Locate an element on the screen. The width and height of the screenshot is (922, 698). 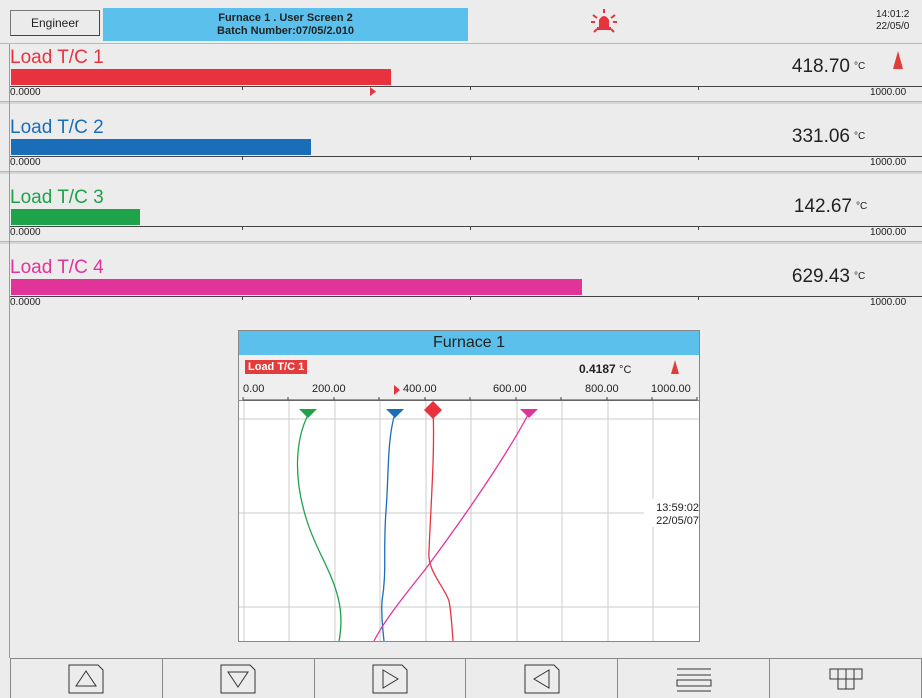
down-arrow-button is located at coordinates (239, 678).